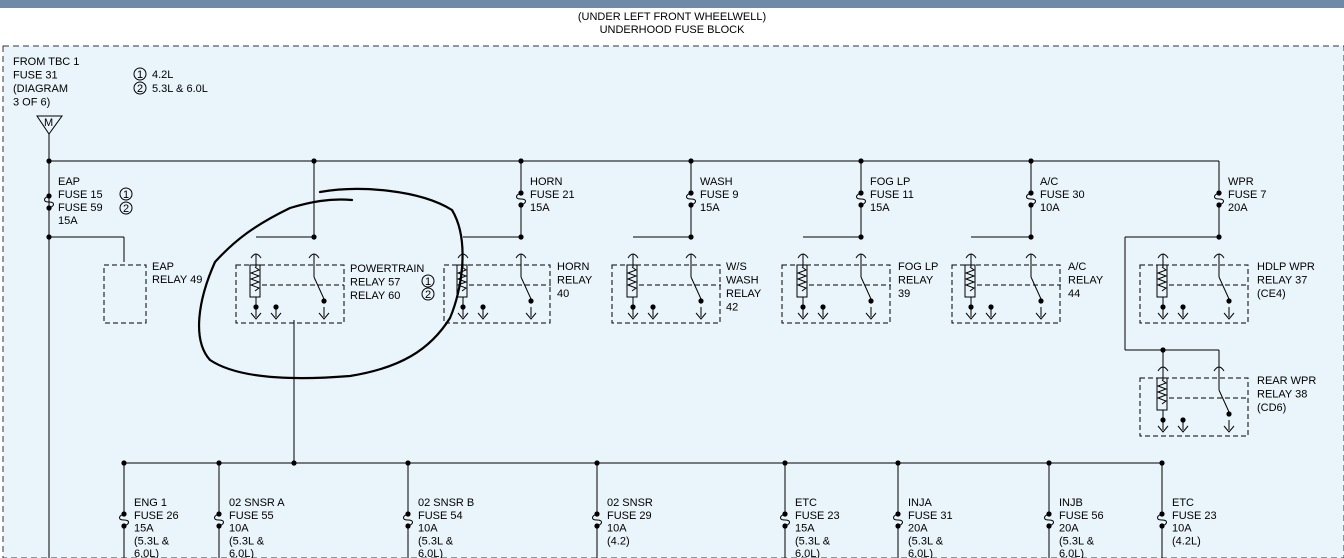  Describe the element at coordinates (1050, 208) in the screenshot. I see `top-fuse-label-a-c: 10A` at that location.